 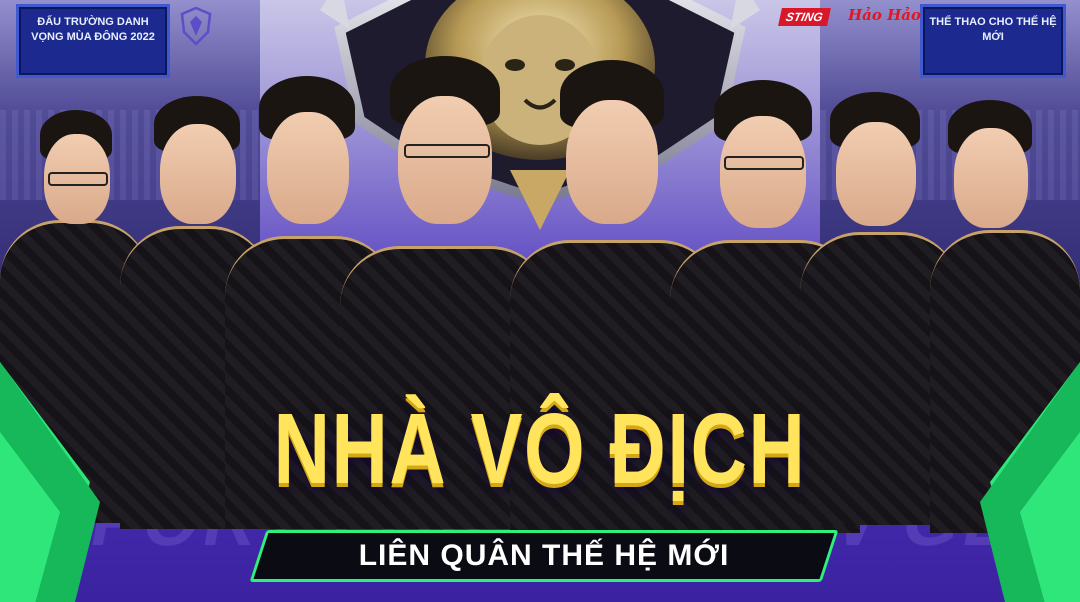 I want to click on sponsor-logo-haohao: Hảo Hảo, so click(x=885, y=15).